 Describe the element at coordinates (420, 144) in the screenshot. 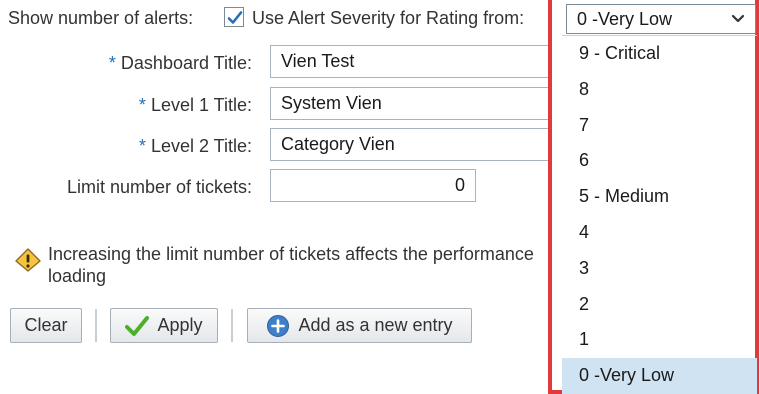

I see `level2-title-input` at that location.